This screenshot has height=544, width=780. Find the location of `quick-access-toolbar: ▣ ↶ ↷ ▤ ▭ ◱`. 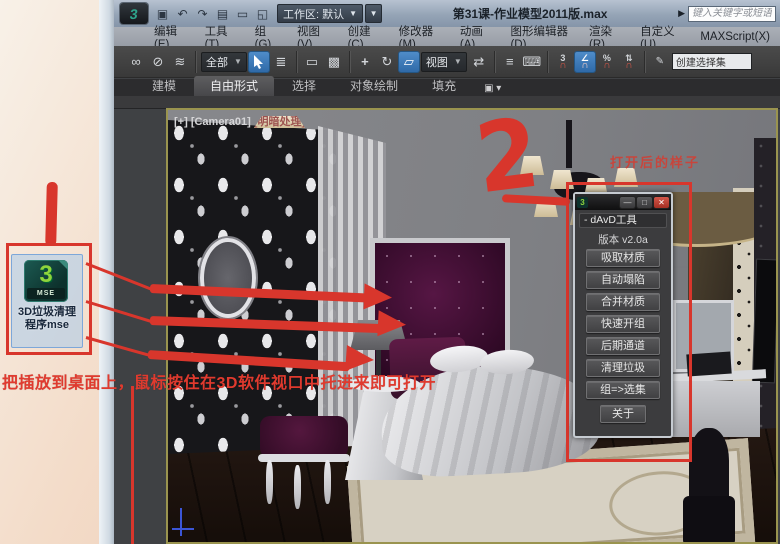

quick-access-toolbar: ▣ ↶ ↷ ▤ ▭ ◱ is located at coordinates (212, 13).